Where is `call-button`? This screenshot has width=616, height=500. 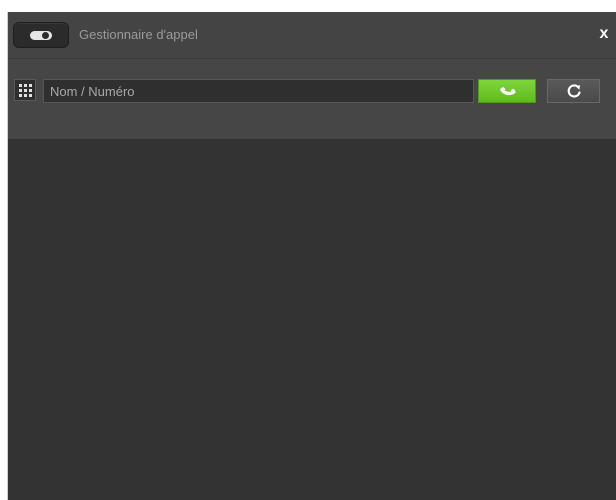 call-button is located at coordinates (507, 91).